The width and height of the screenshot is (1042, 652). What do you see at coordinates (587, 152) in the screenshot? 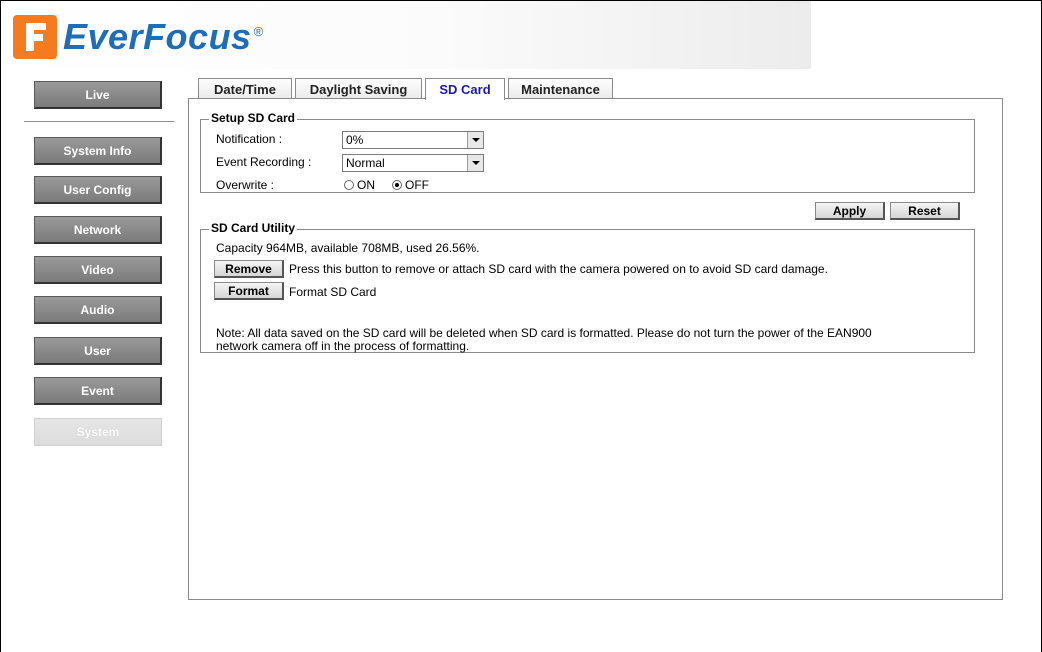
I see `setup-sd-card-group: Setup SD Card` at bounding box center [587, 152].